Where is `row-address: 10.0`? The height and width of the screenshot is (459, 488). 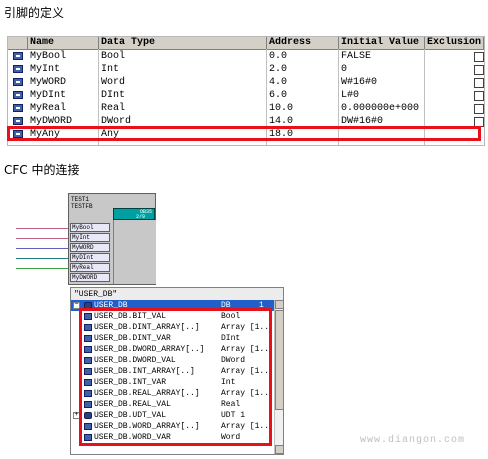 row-address: 10.0 is located at coordinates (281, 108).